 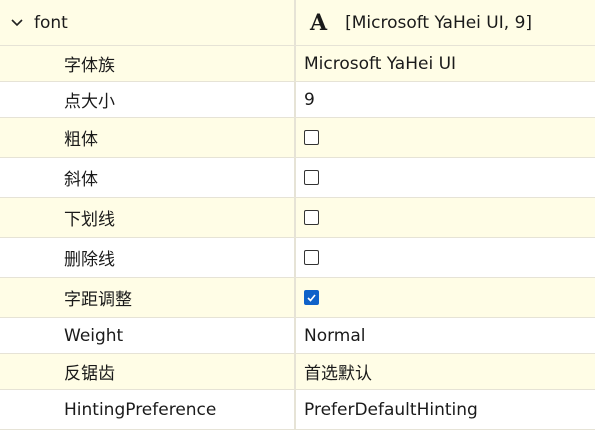 I want to click on font-group-label: font, so click(x=51, y=22).